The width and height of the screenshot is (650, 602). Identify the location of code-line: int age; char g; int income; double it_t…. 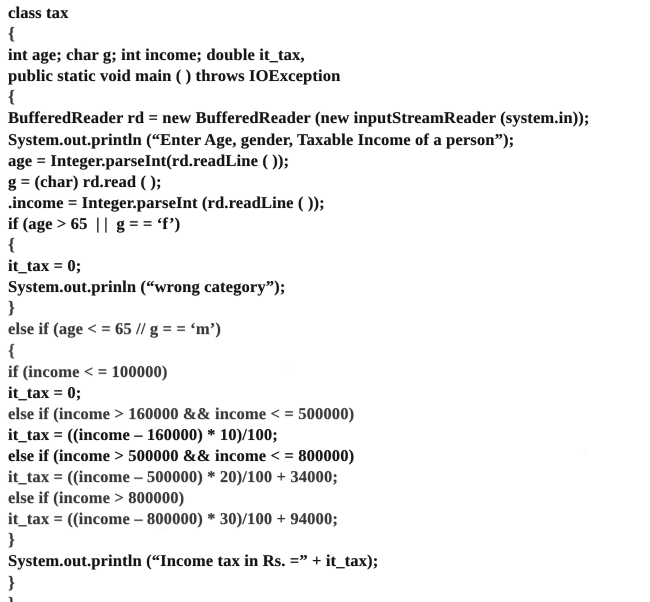
(156, 55).